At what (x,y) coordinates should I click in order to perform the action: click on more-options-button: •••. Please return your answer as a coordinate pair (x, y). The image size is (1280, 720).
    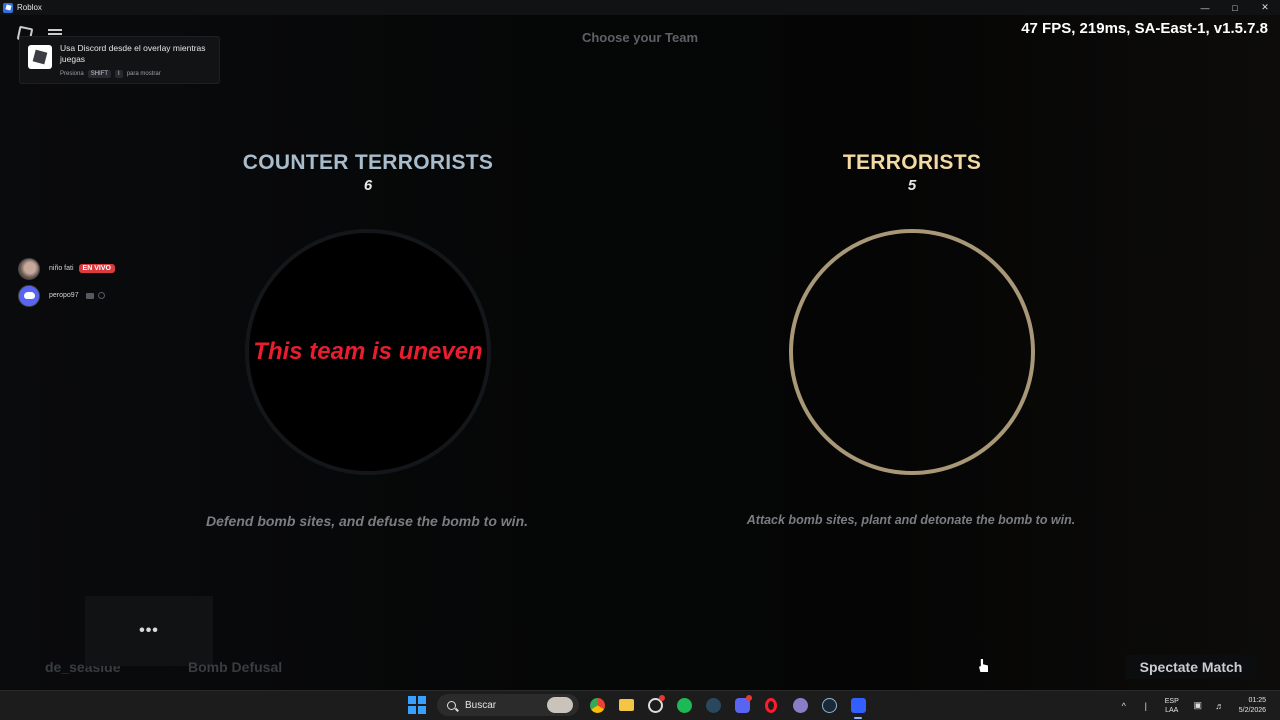
    Looking at the image, I should click on (149, 631).